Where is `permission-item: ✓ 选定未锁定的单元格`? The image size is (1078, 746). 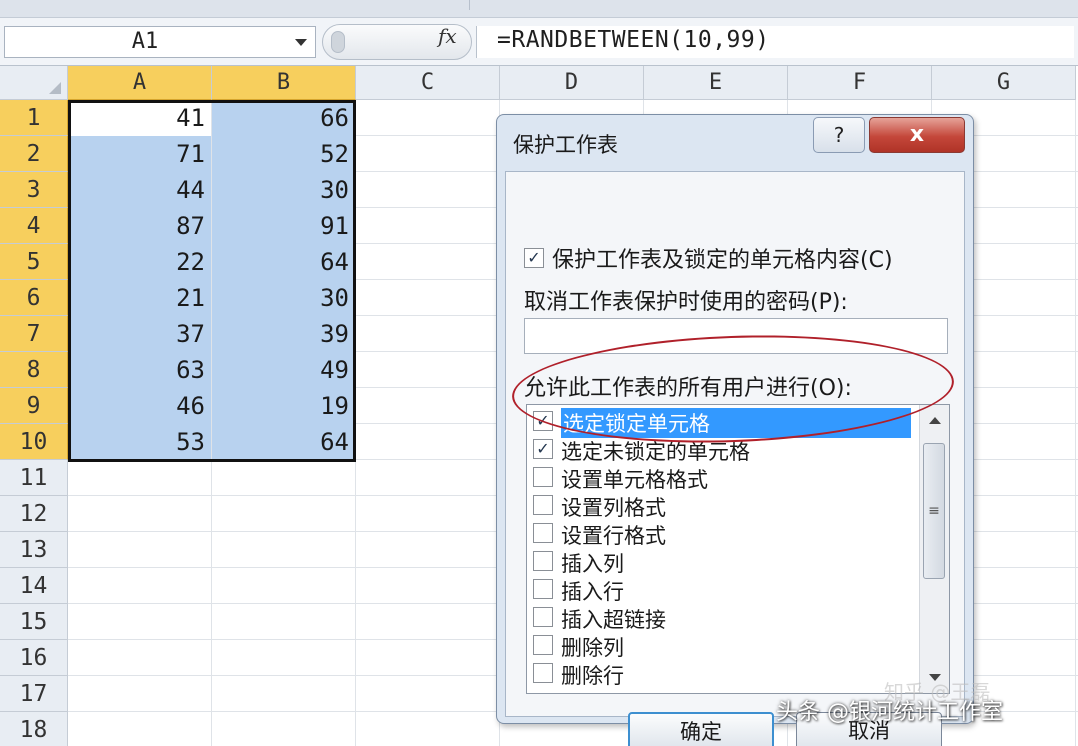 permission-item: ✓ 选定未锁定的单元格 is located at coordinates (722, 449).